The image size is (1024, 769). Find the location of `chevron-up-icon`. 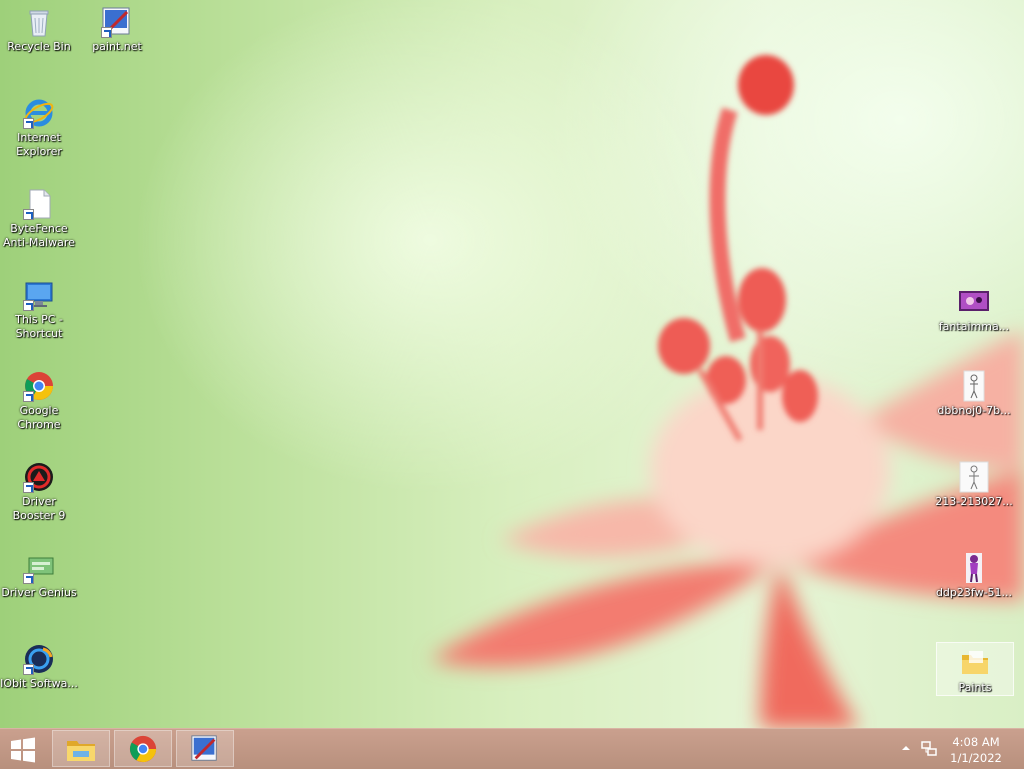

chevron-up-icon is located at coordinates (906, 748).